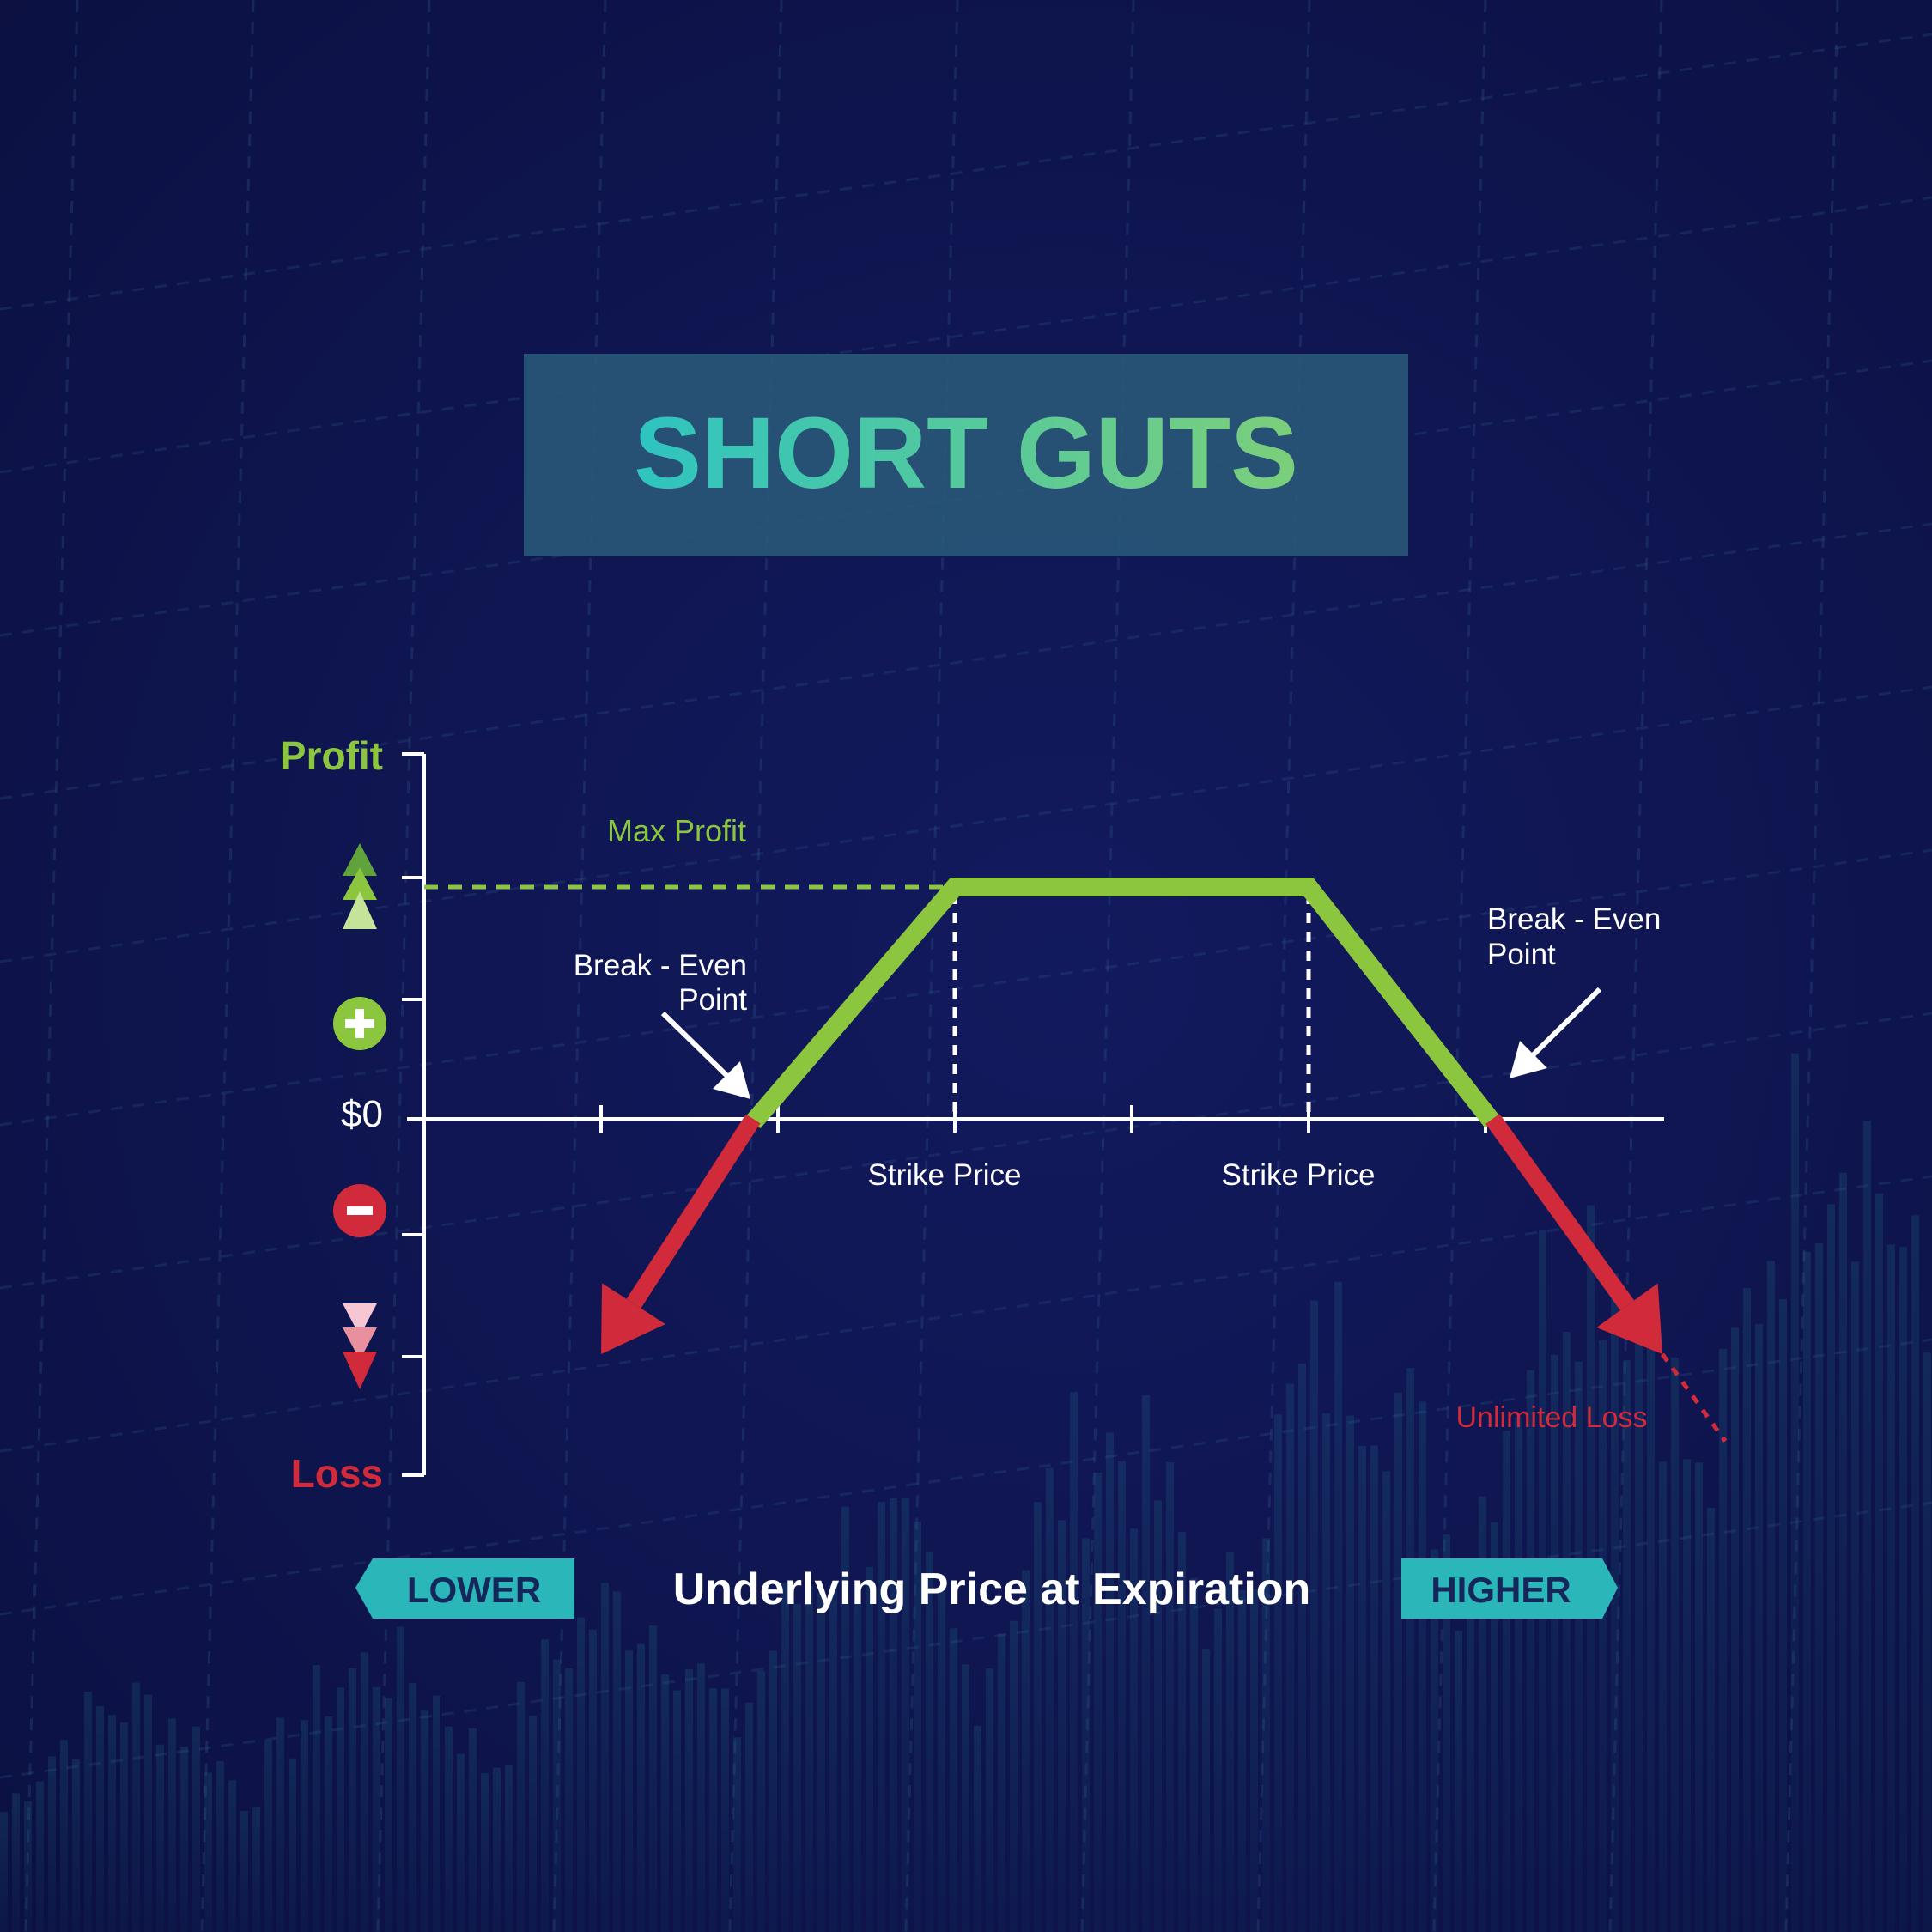 The width and height of the screenshot is (1932, 1932). What do you see at coordinates (676, 830) in the screenshot?
I see `max-profit-label: Max Profit` at bounding box center [676, 830].